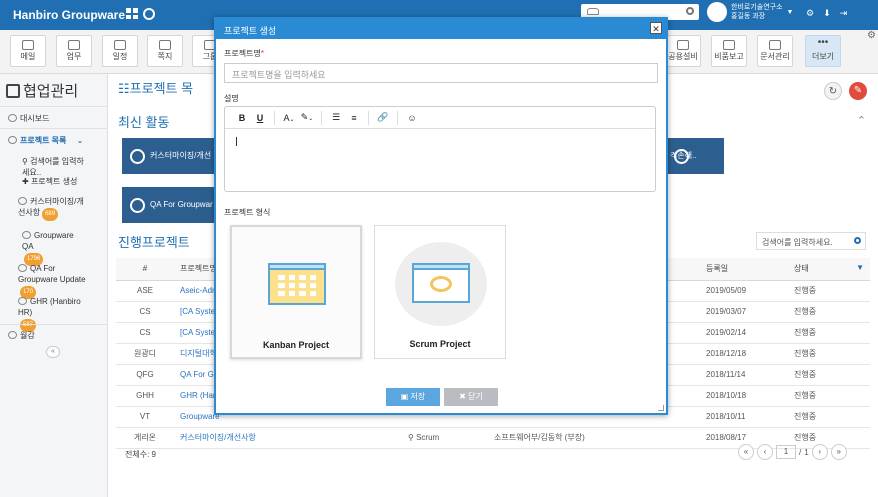 Image resolution: width=878 pixels, height=497 pixels. I want to click on list-icon: ☷, so click(124, 88).